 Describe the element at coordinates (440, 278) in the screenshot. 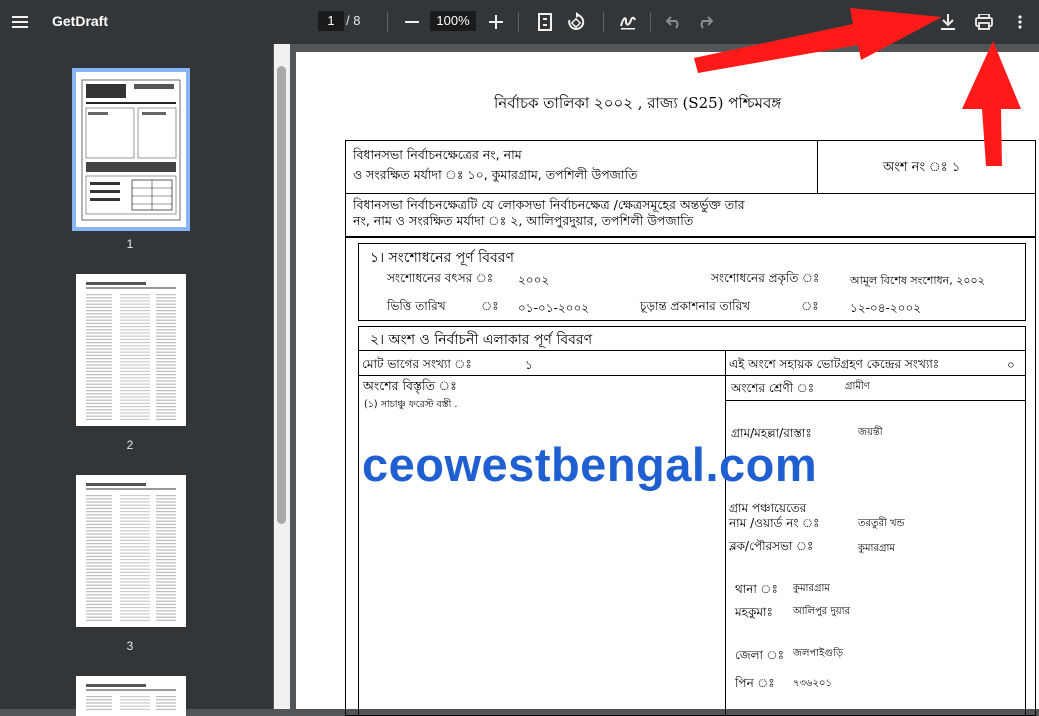

I see `revision-year-label: সংশোধনের বৎসর ঃ` at that location.